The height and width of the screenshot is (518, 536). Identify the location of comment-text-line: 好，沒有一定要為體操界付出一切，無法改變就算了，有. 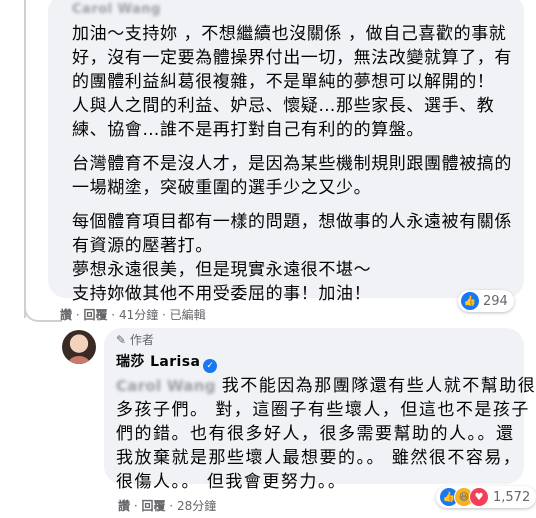
(292, 58).